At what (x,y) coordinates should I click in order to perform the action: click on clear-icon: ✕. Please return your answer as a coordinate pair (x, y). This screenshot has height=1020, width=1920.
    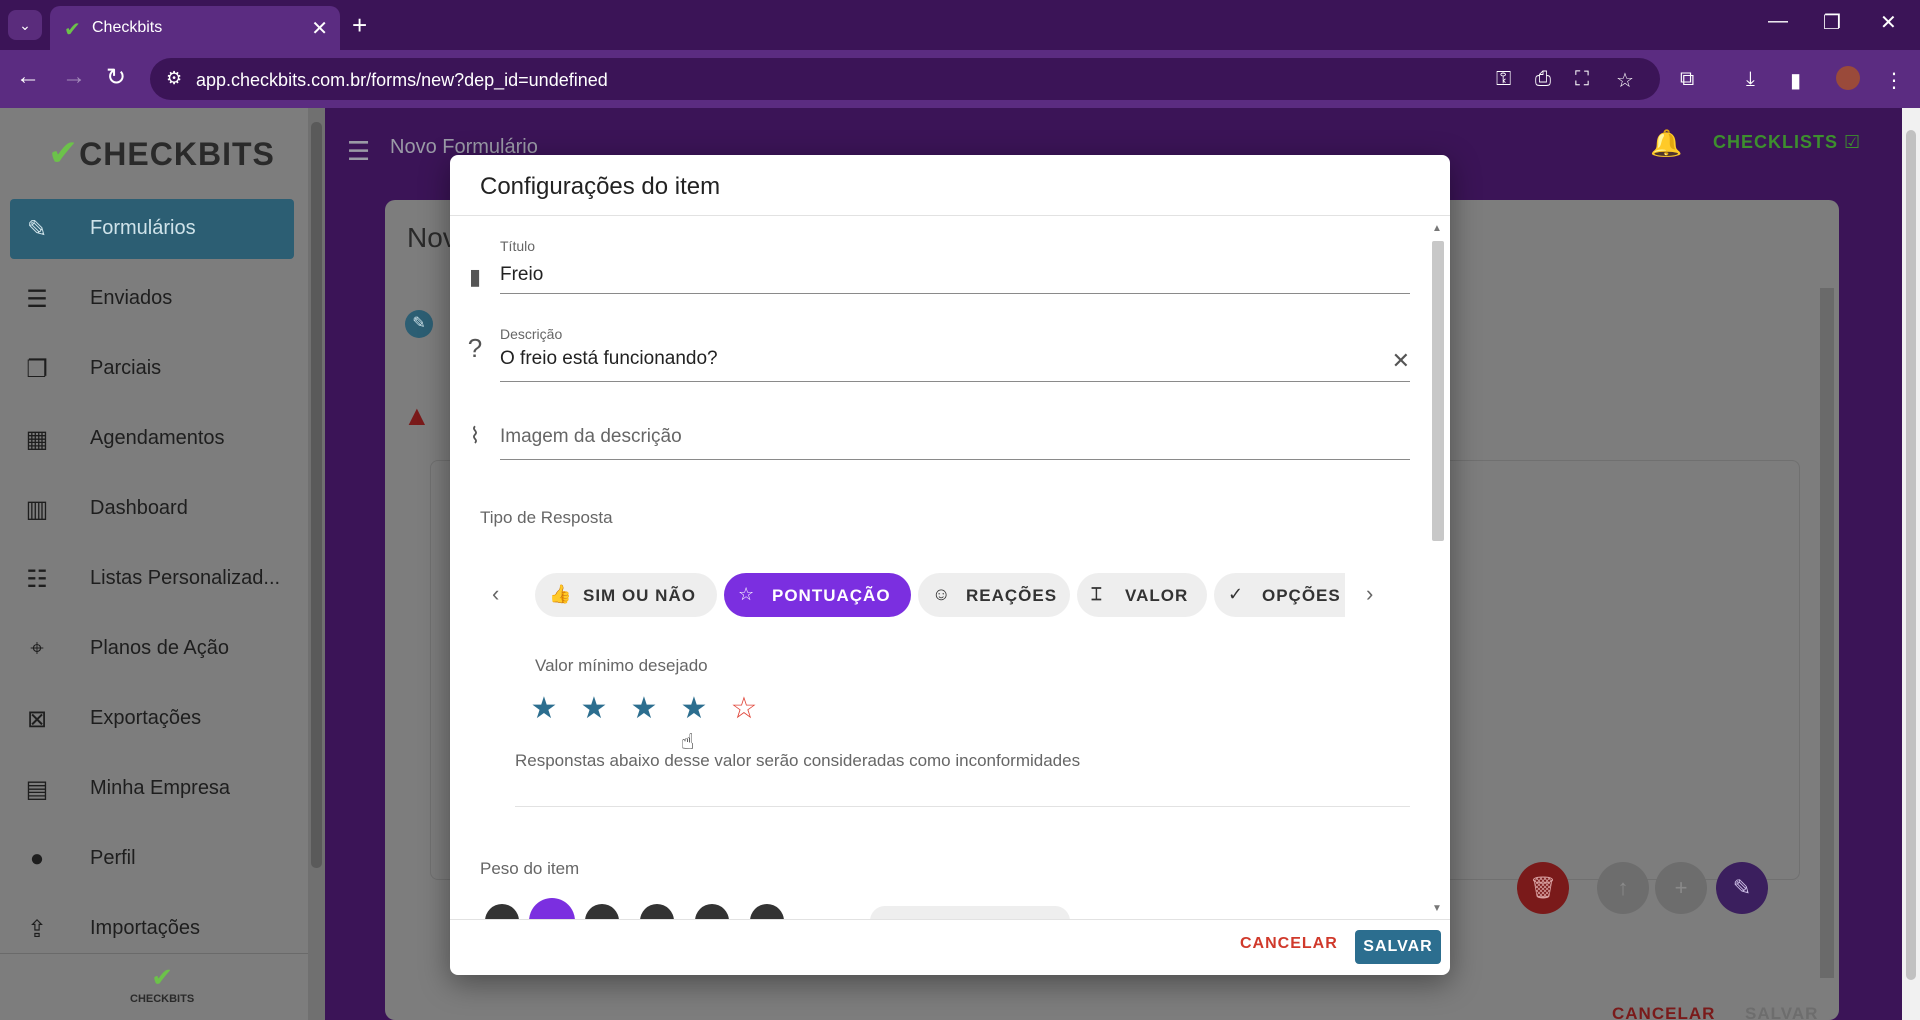
    Looking at the image, I should click on (1401, 361).